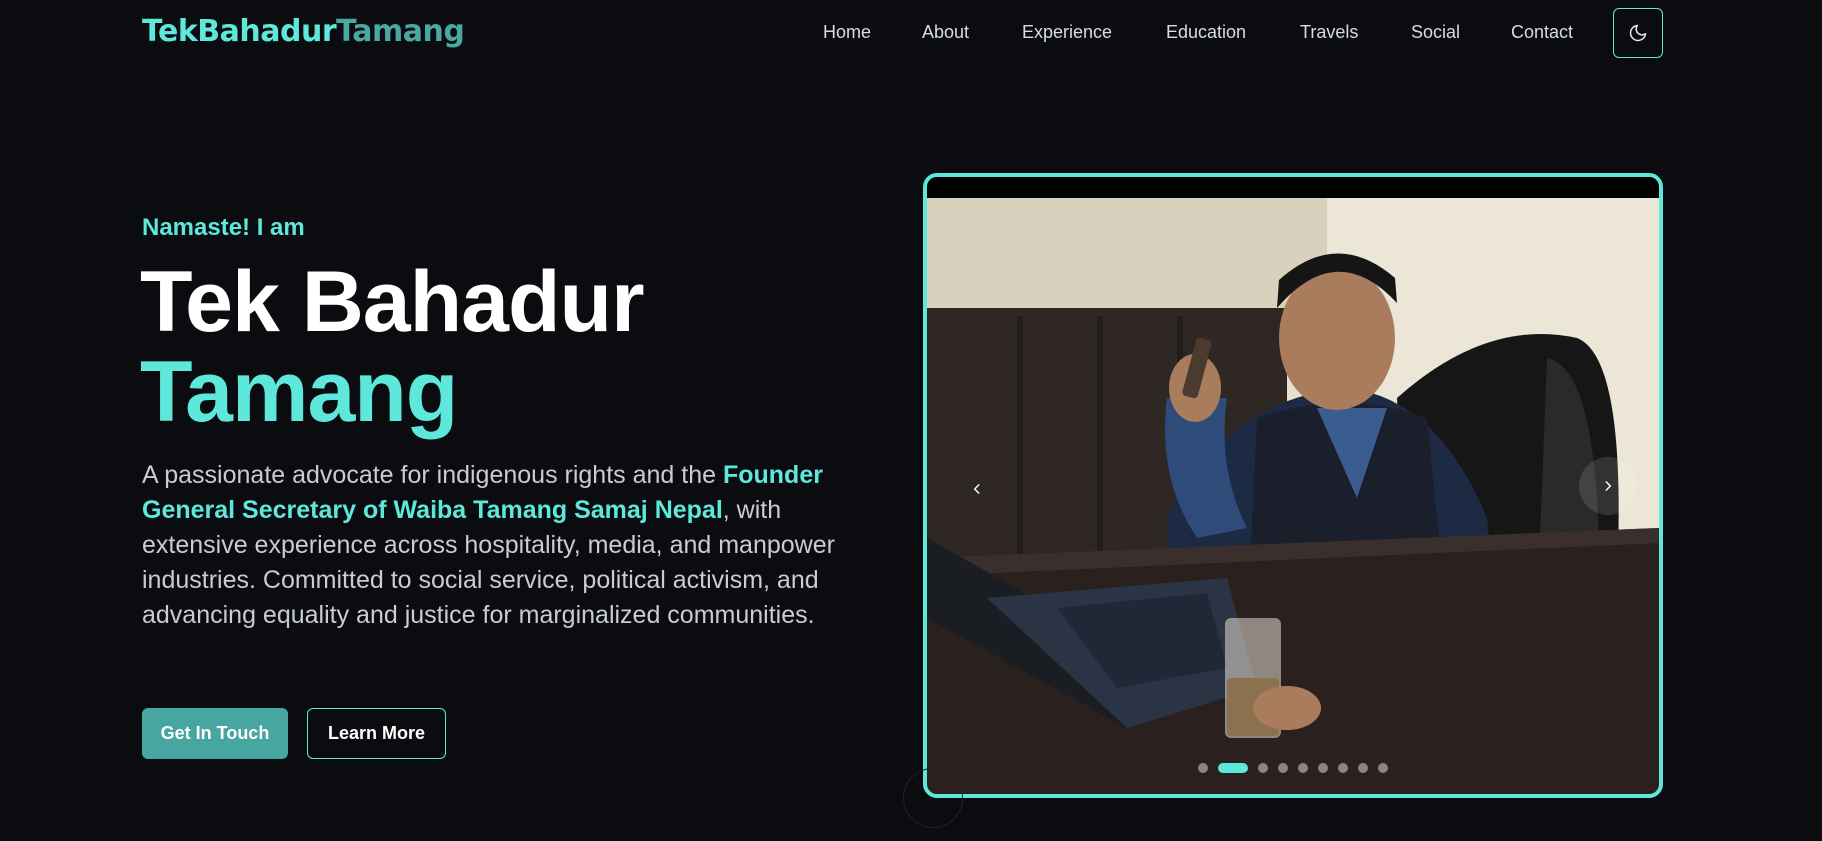 The width and height of the screenshot is (1822, 841). Describe the element at coordinates (1206, 32) in the screenshot. I see `nav-link-education: Education` at that location.